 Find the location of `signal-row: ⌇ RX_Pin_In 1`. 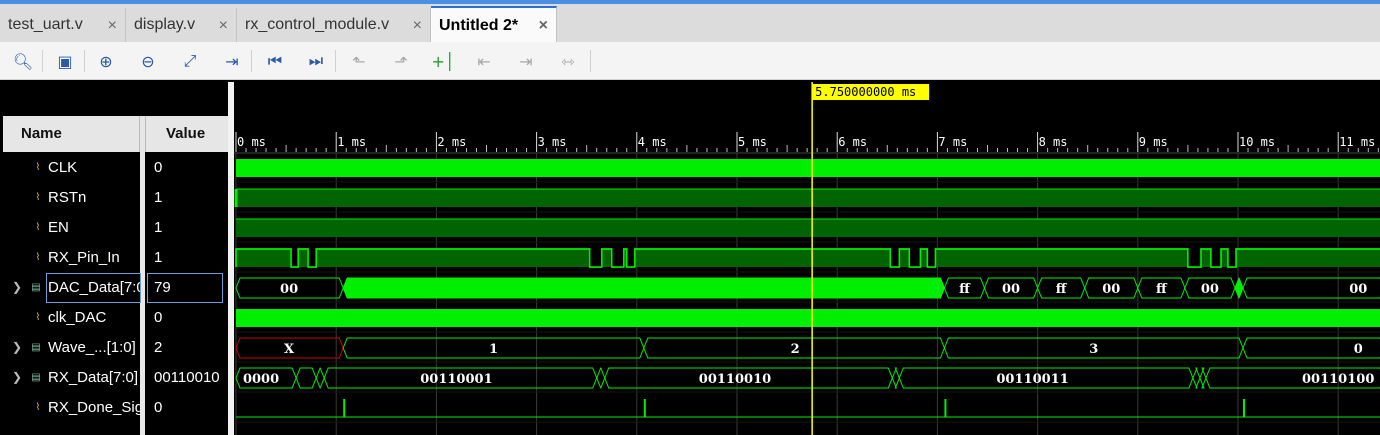

signal-row: ⌇ RX_Pin_In 1 is located at coordinates (114, 258).